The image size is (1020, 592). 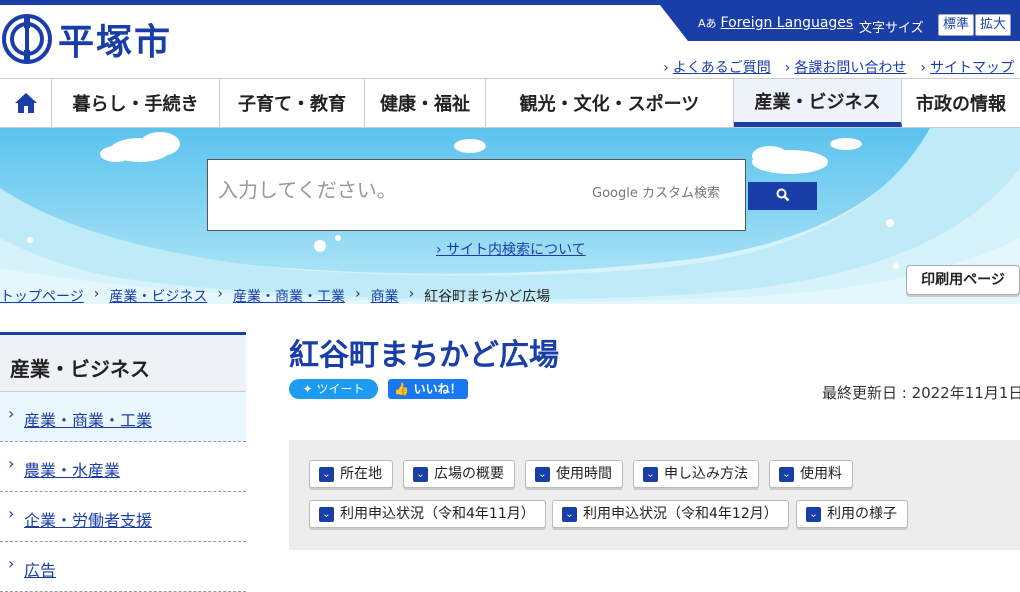 What do you see at coordinates (821, 474) in the screenshot?
I see `toc-label: 使用料` at bounding box center [821, 474].